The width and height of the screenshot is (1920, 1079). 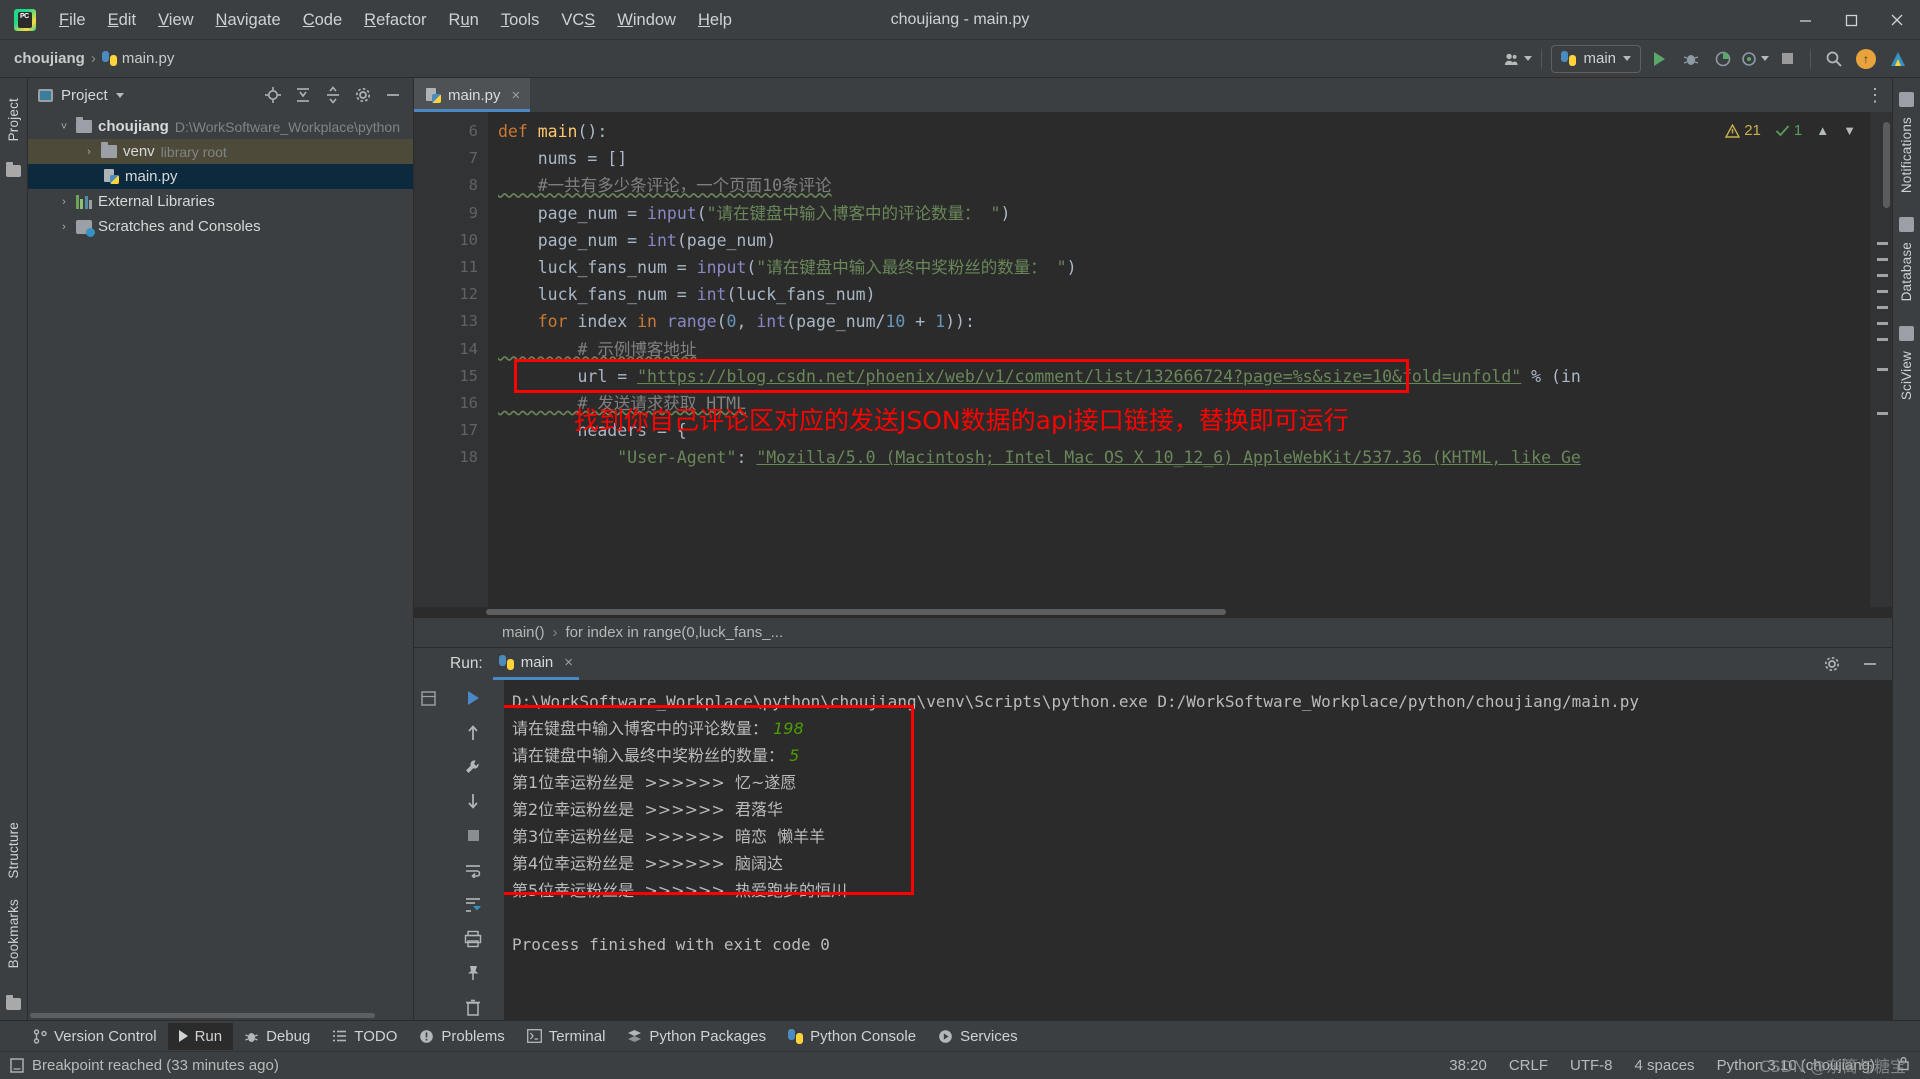 What do you see at coordinates (322, 20) in the screenshot?
I see `menu-code: Code` at bounding box center [322, 20].